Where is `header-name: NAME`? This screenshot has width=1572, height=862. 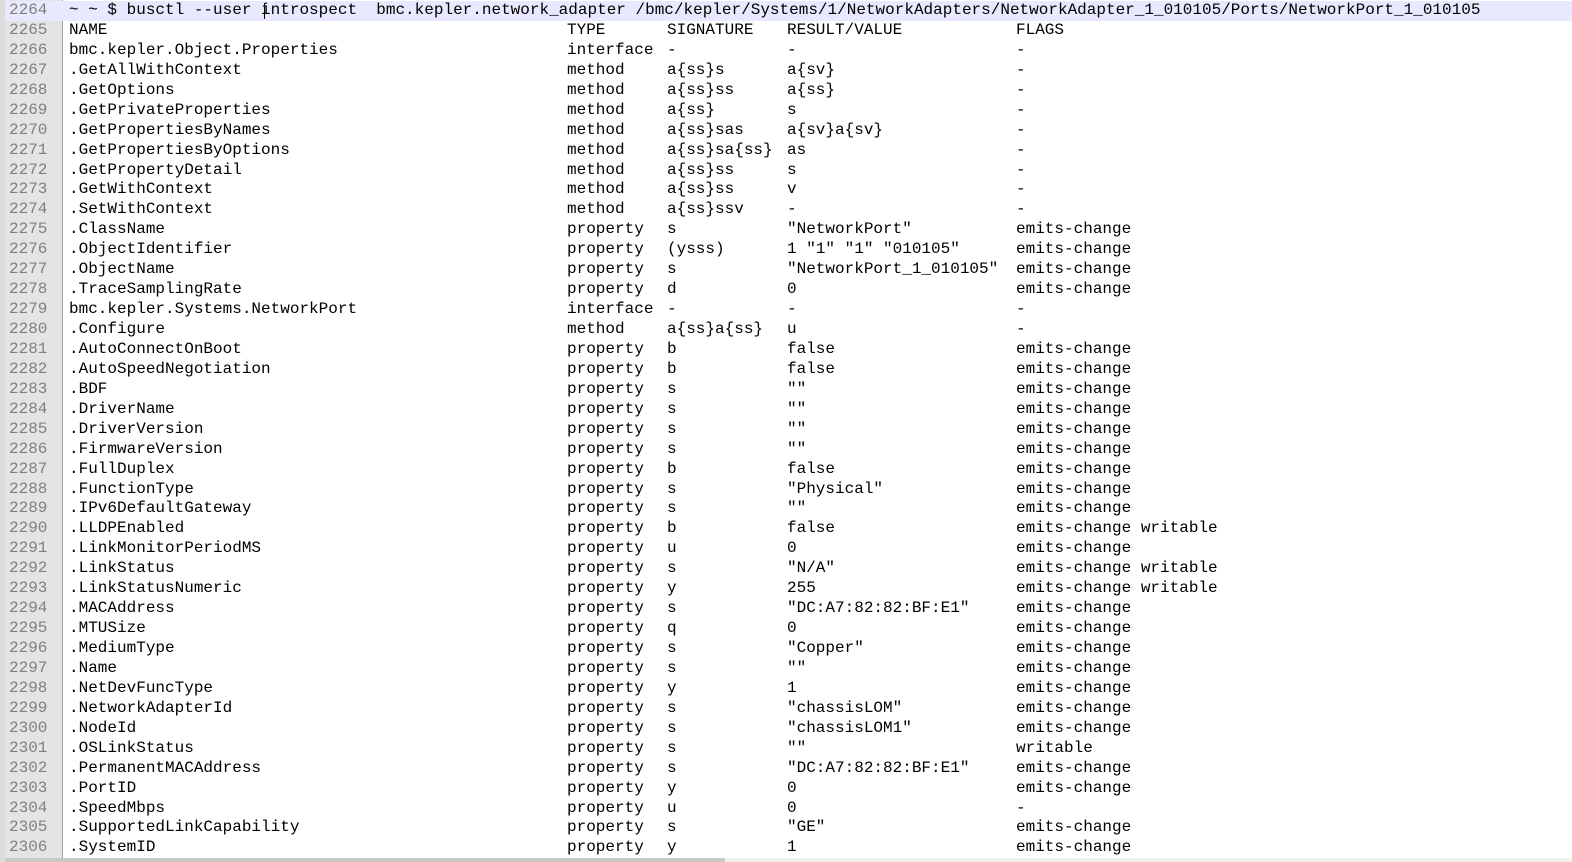 header-name: NAME is located at coordinates (88, 29).